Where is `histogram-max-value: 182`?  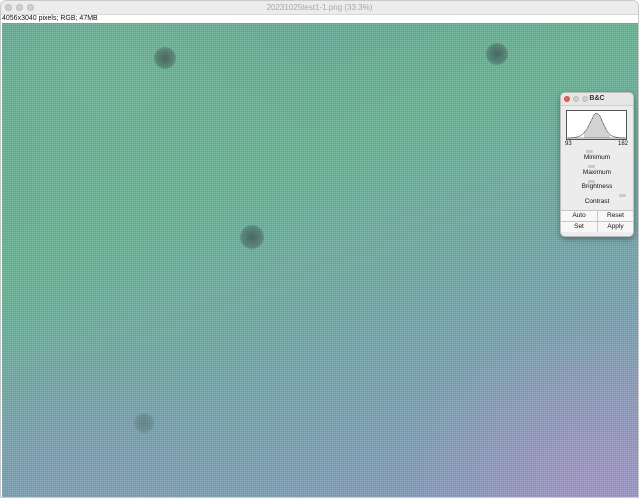 histogram-max-value: 182 is located at coordinates (622, 144).